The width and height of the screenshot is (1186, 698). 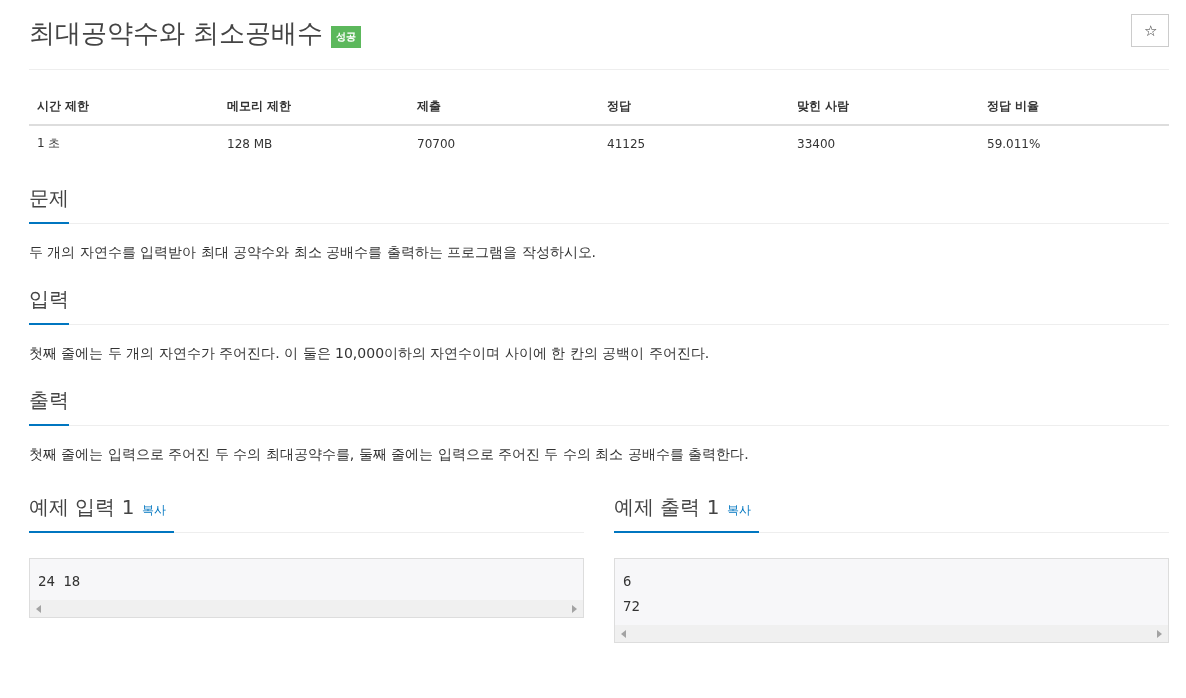 What do you see at coordinates (82, 507) in the screenshot?
I see `sample-heading: 예제 입력 1` at bounding box center [82, 507].